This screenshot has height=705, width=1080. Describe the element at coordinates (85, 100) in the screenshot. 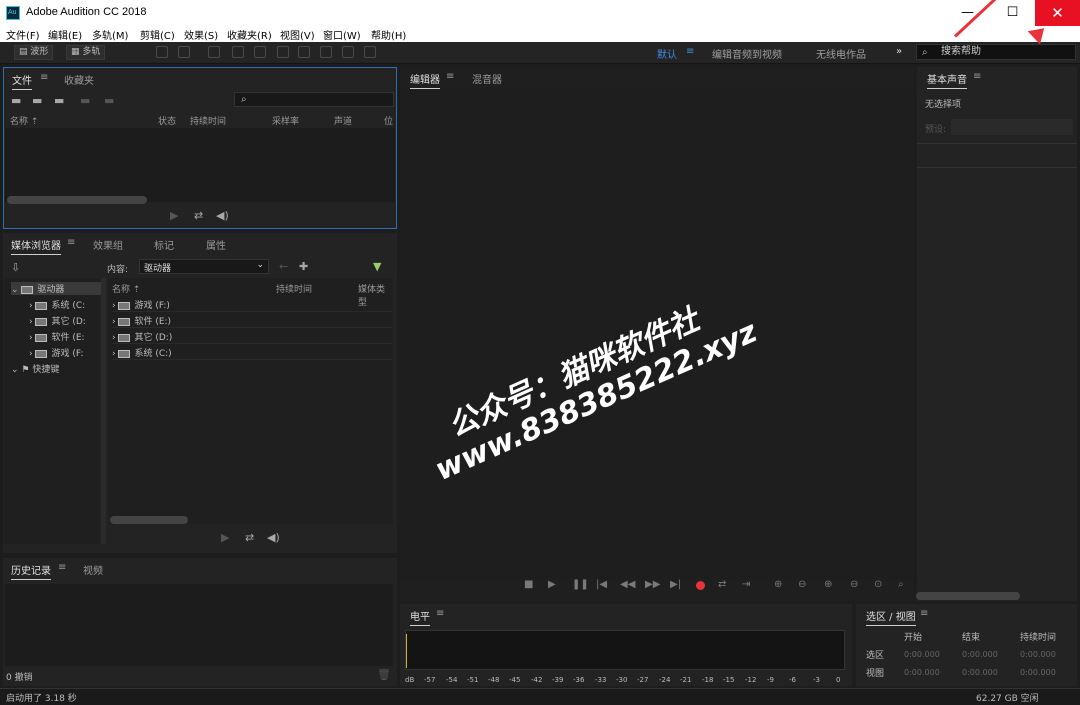

I see `insert-into-multitrack-icon: ▬` at that location.